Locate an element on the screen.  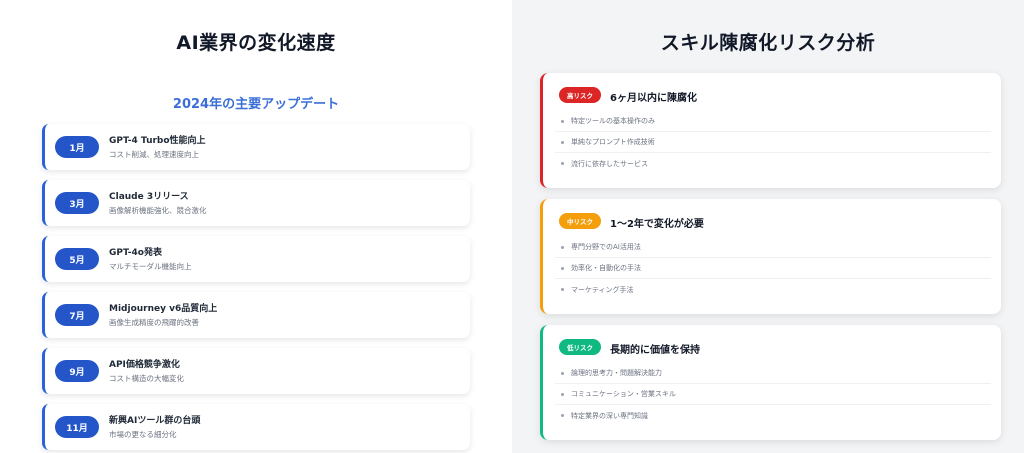
timeline-subtitle: 2024年の主要アップデート is located at coordinates (256, 104).